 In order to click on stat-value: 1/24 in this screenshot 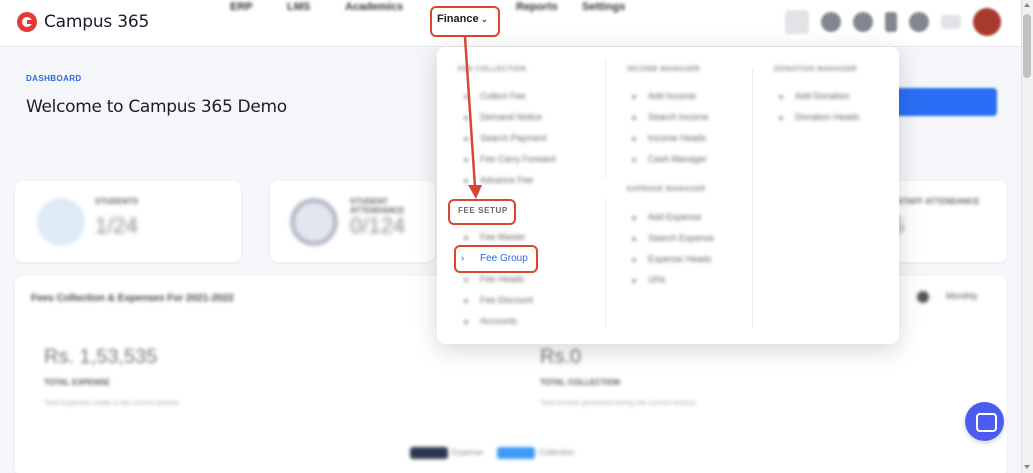, I will do `click(116, 225)`.